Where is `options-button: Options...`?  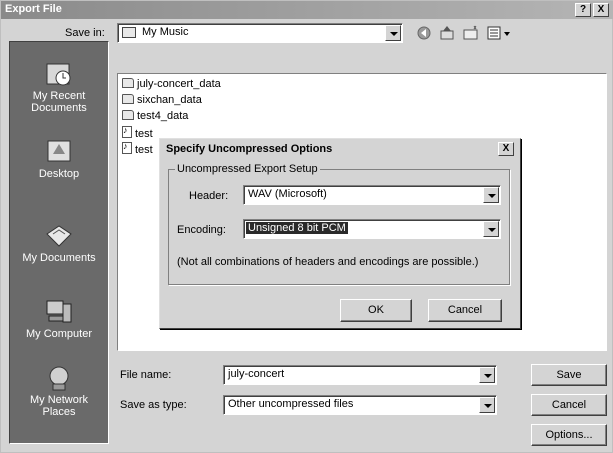
options-button: Options... is located at coordinates (569, 435).